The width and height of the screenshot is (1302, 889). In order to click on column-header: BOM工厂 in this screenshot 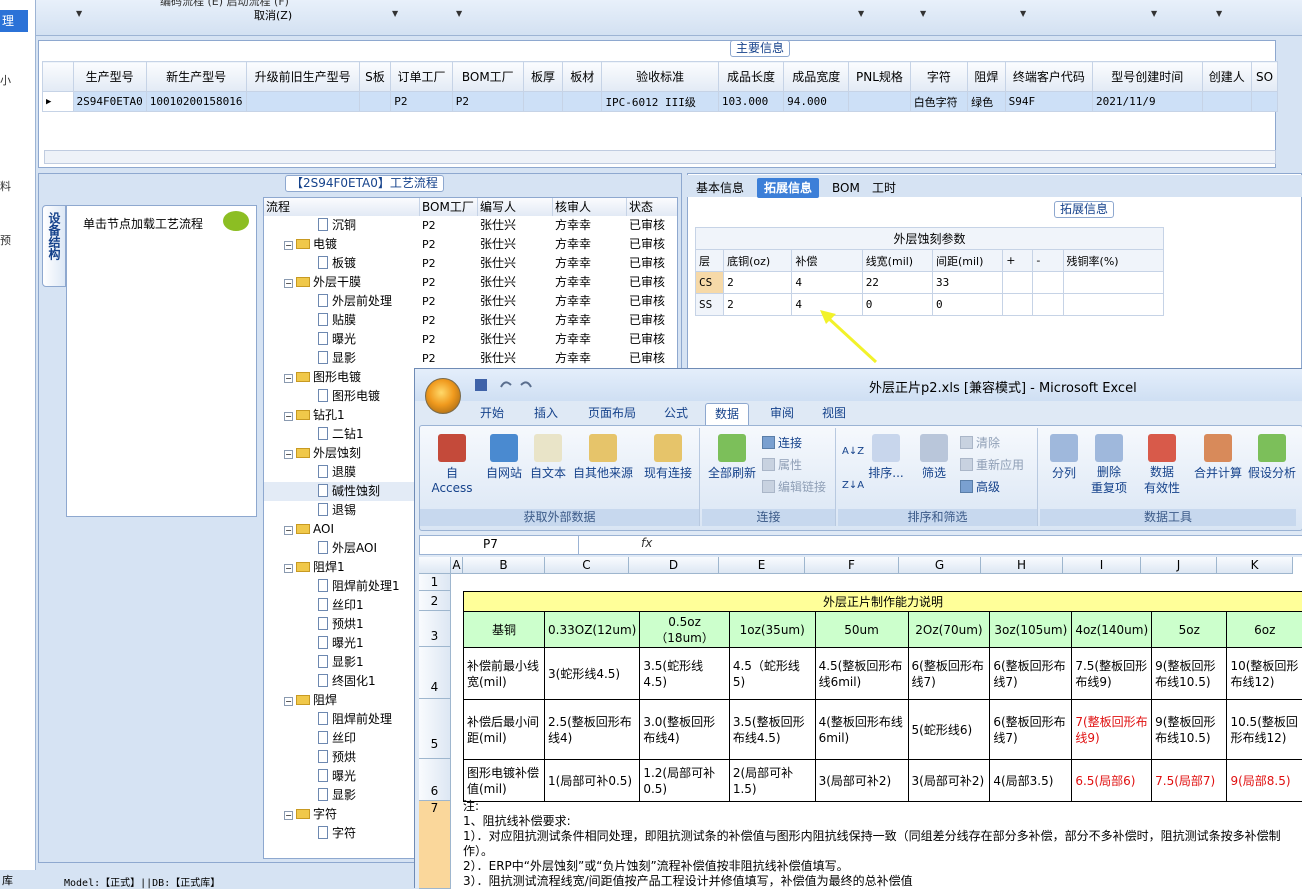, I will do `click(487, 77)`.